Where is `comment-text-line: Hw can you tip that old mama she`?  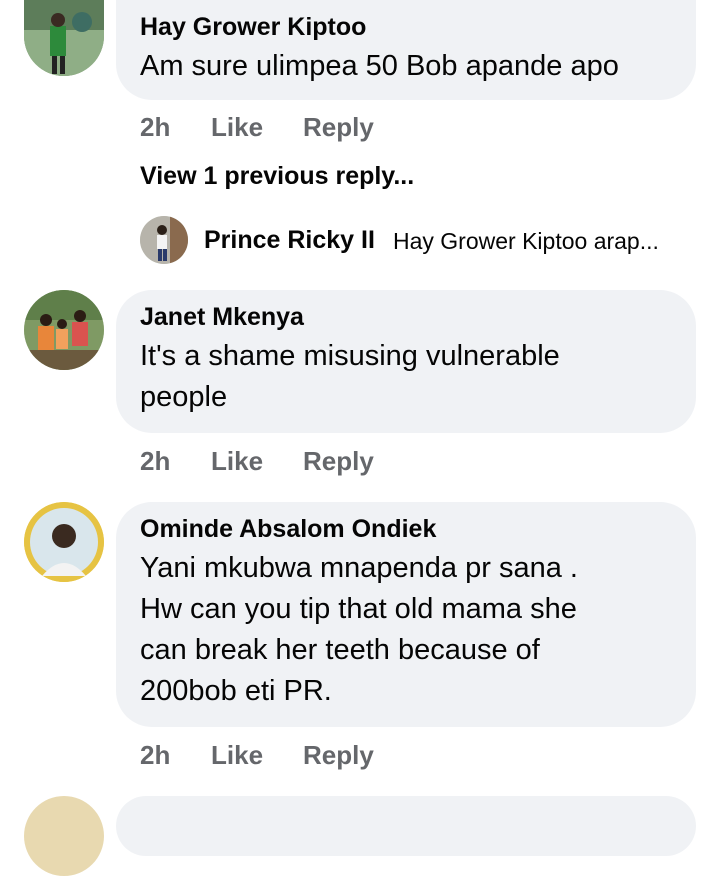 comment-text-line: Hw can you tip that old mama she is located at coordinates (358, 609).